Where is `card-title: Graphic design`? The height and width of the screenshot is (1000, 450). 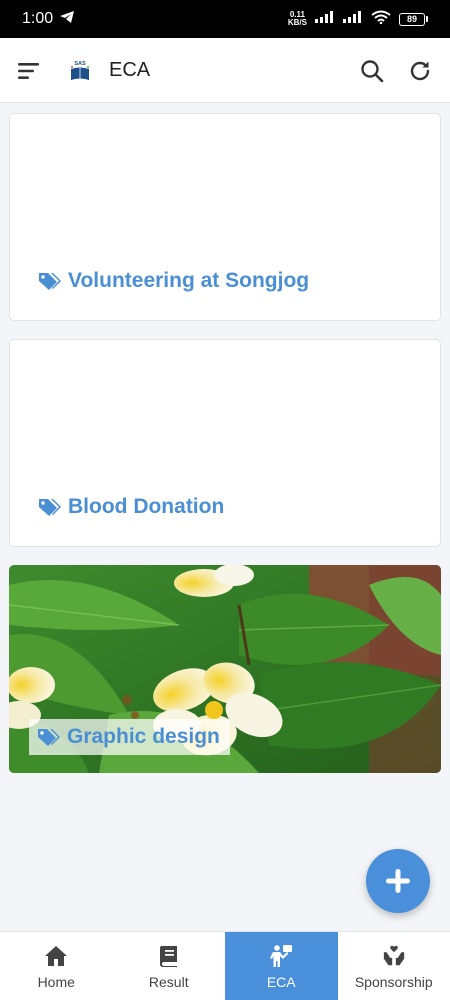 card-title: Graphic design is located at coordinates (143, 736).